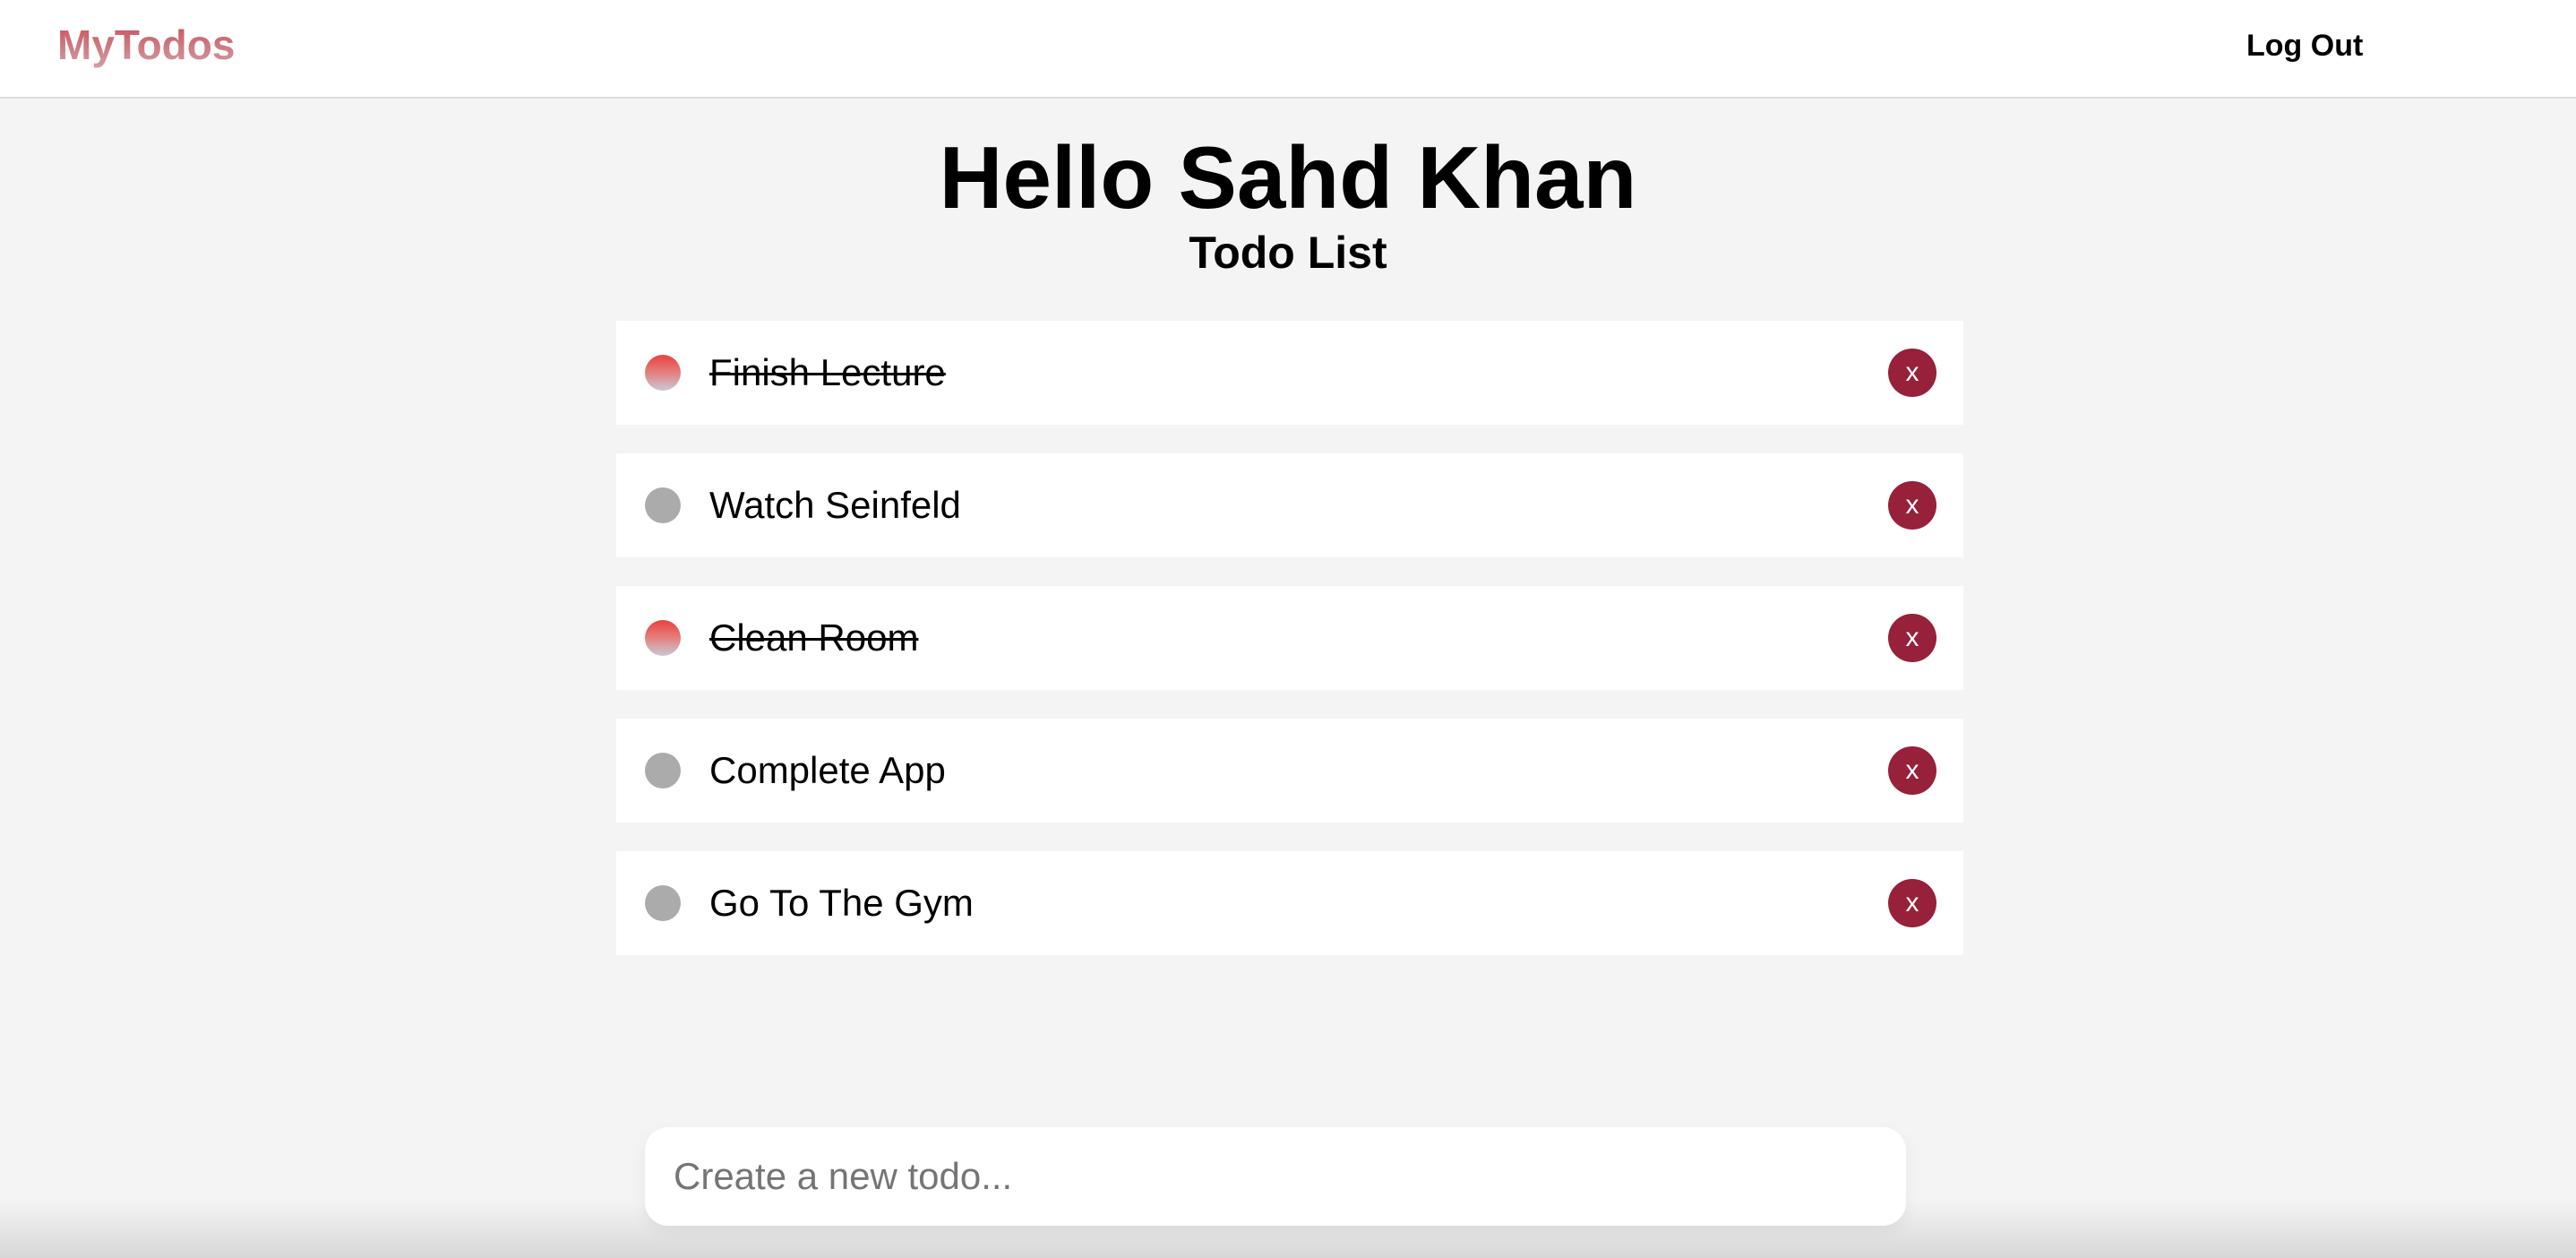 The image size is (2576, 1258). What do you see at coordinates (1275, 1176) in the screenshot?
I see `new-todo-input` at bounding box center [1275, 1176].